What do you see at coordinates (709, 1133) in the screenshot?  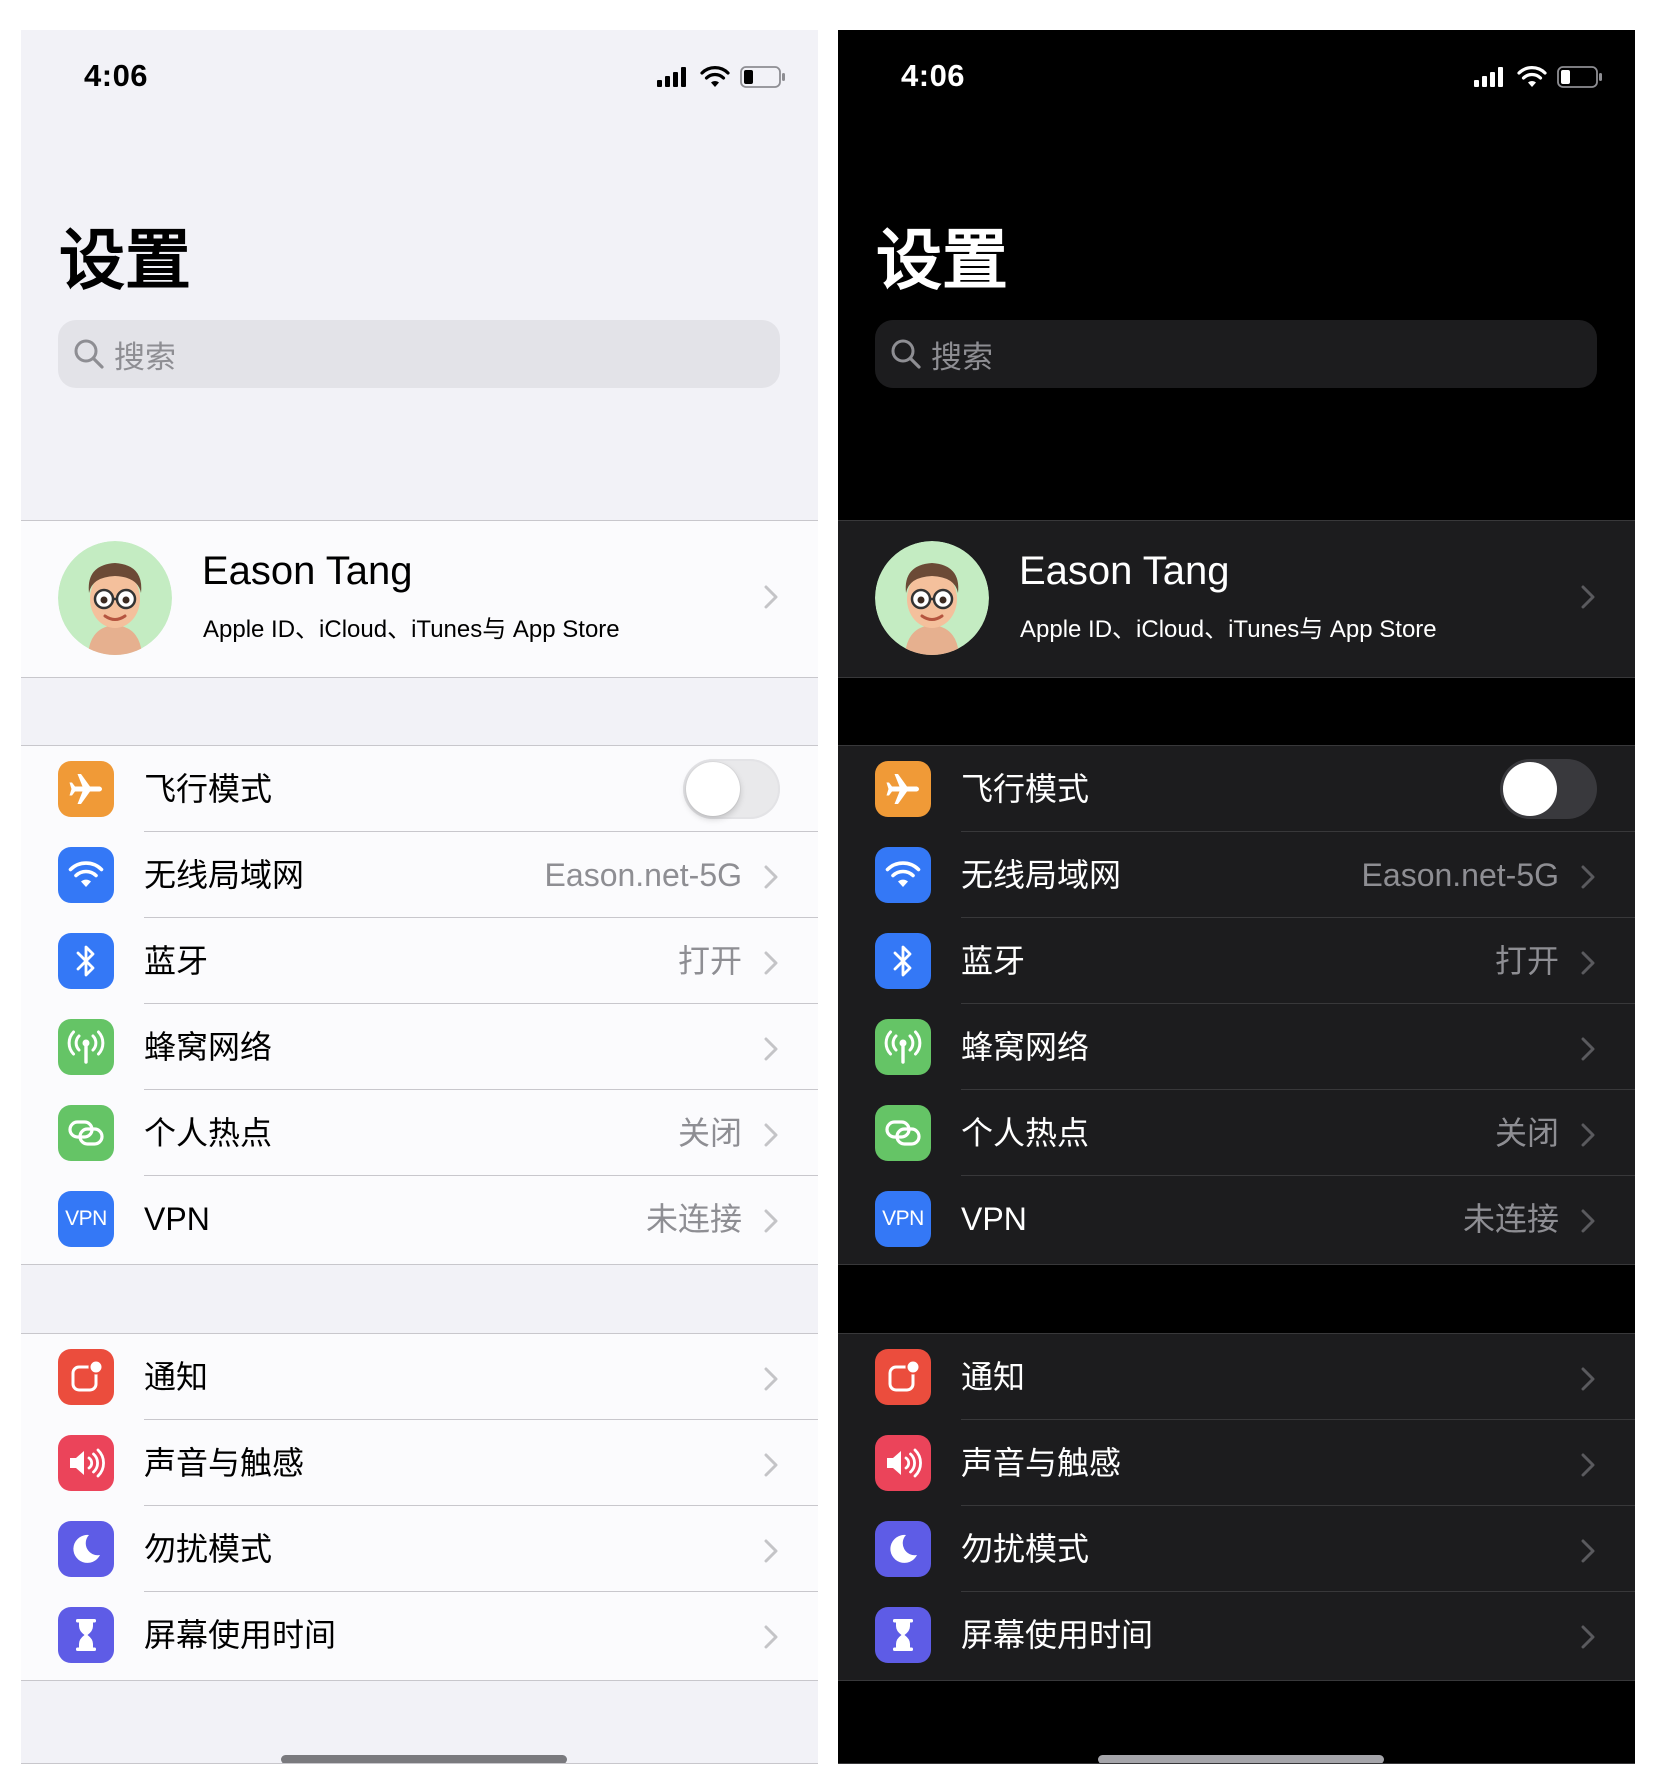 I see `row-value: 关闭` at bounding box center [709, 1133].